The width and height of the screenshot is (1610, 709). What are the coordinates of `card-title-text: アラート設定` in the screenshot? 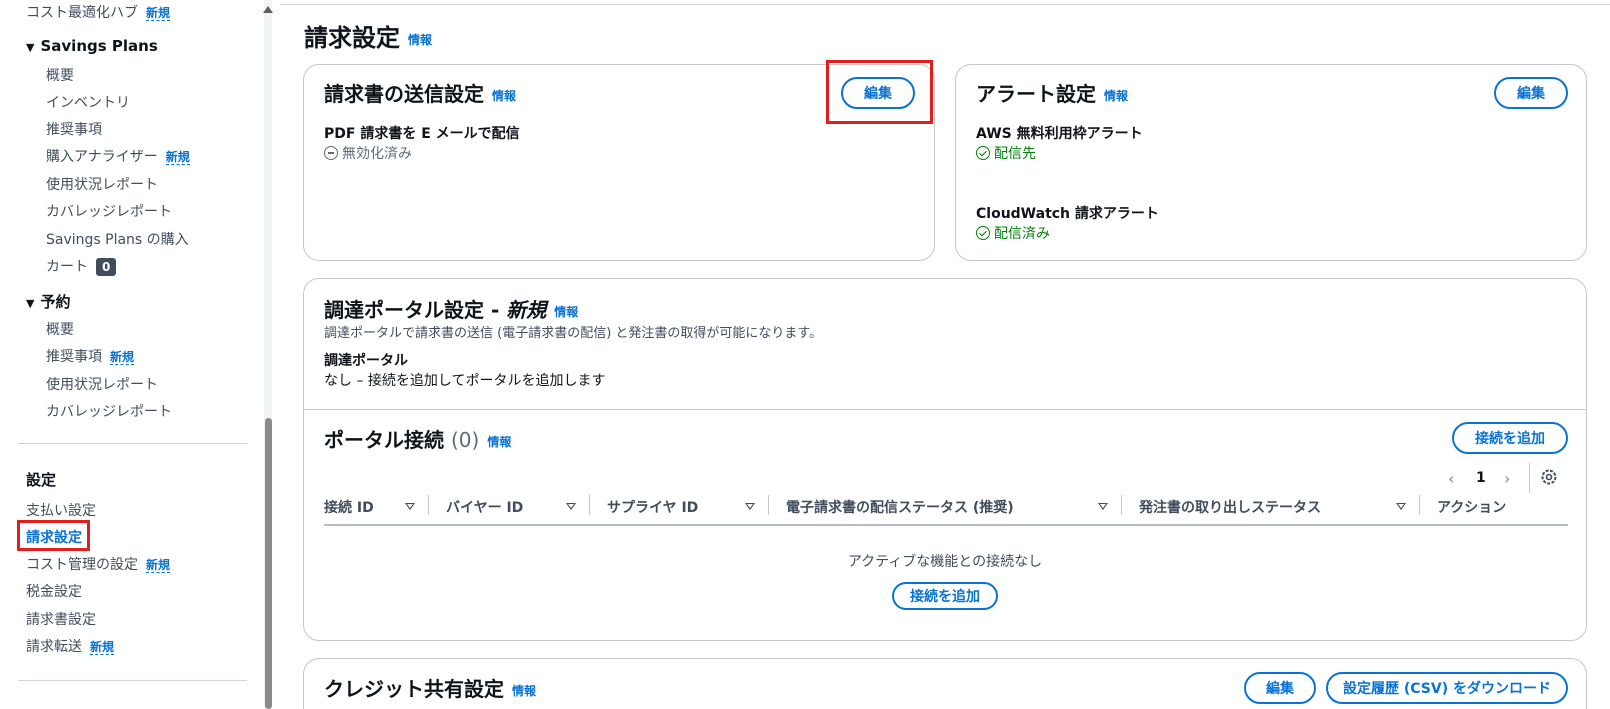 It's located at (1036, 94).